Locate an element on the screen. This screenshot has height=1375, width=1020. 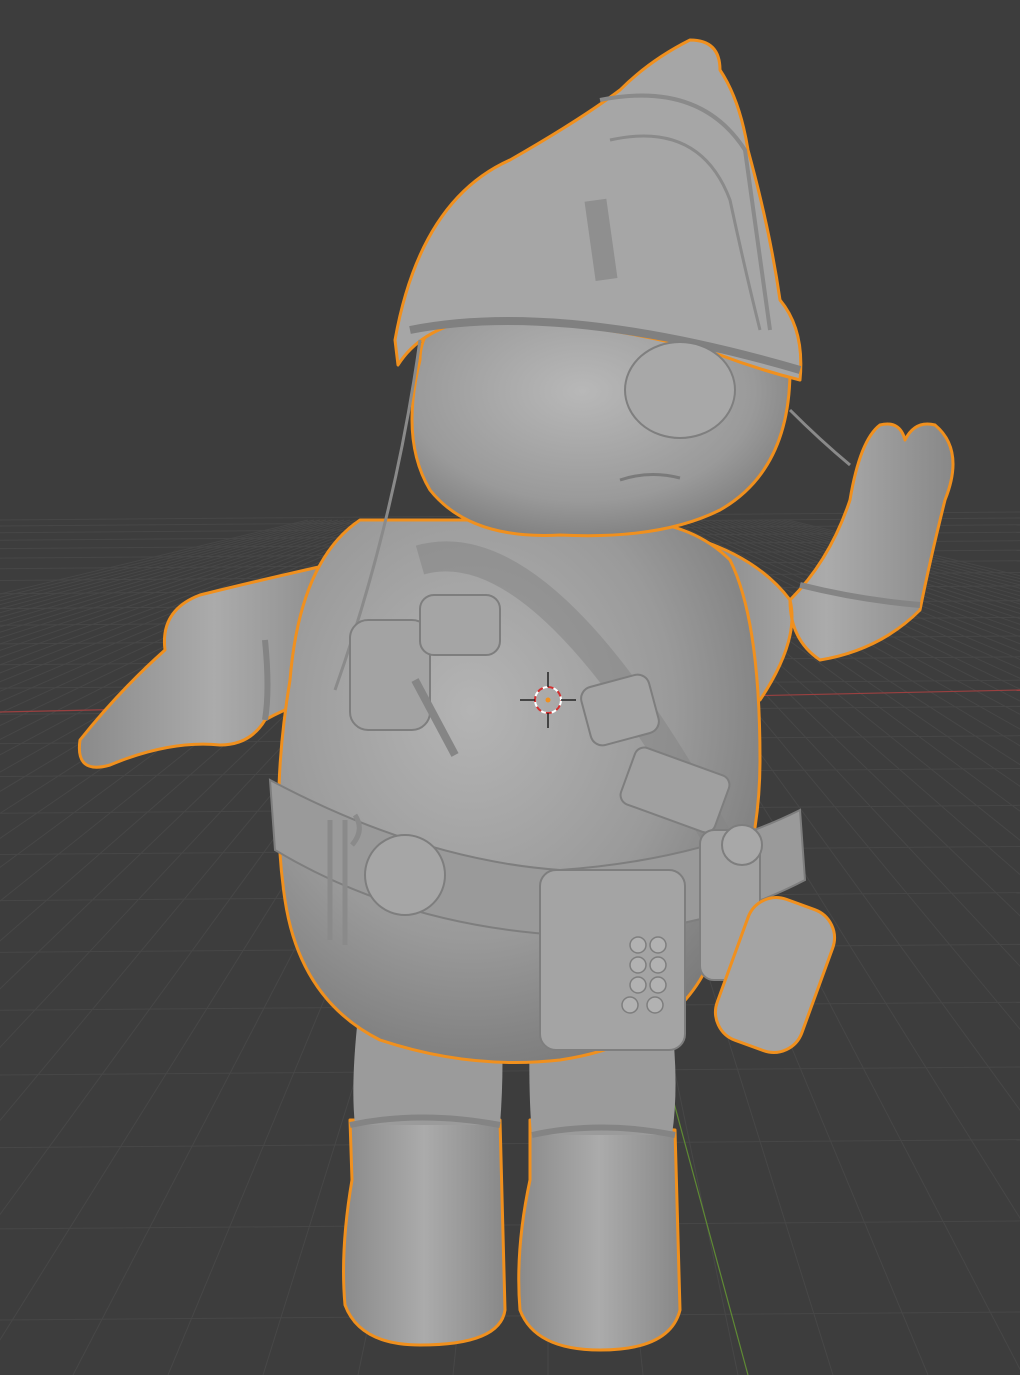
nose is located at coordinates (680, 390).